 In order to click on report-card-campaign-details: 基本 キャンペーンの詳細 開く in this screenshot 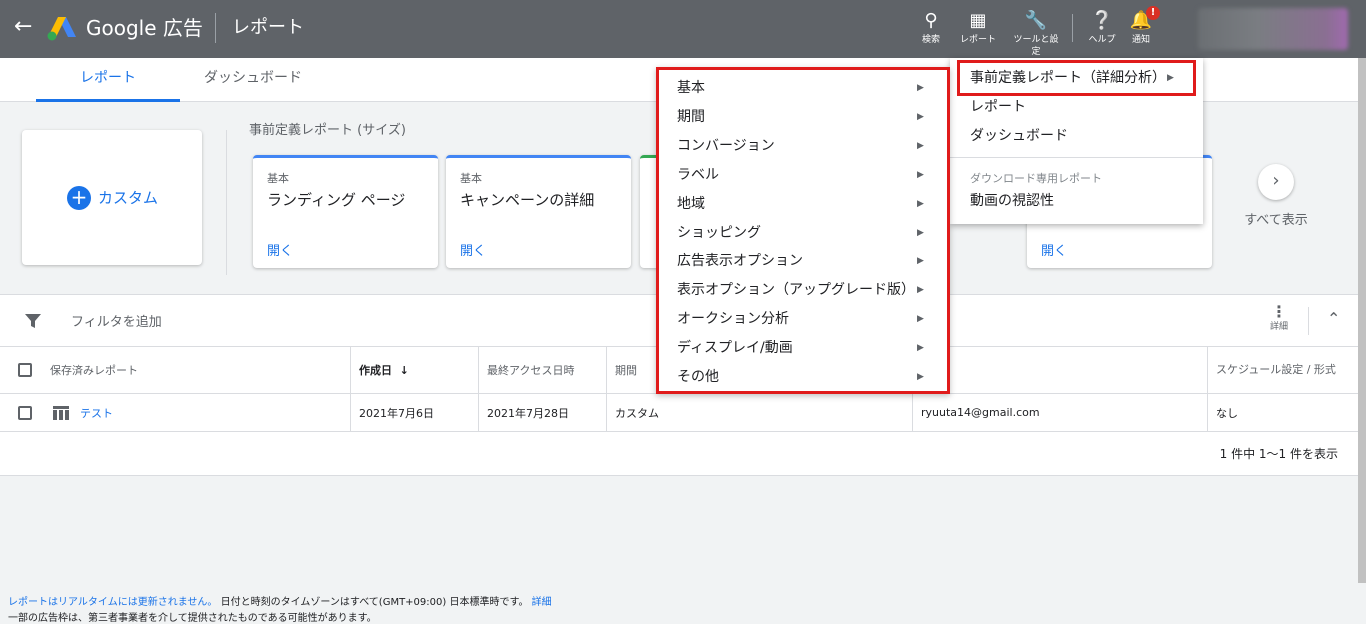, I will do `click(538, 211)`.